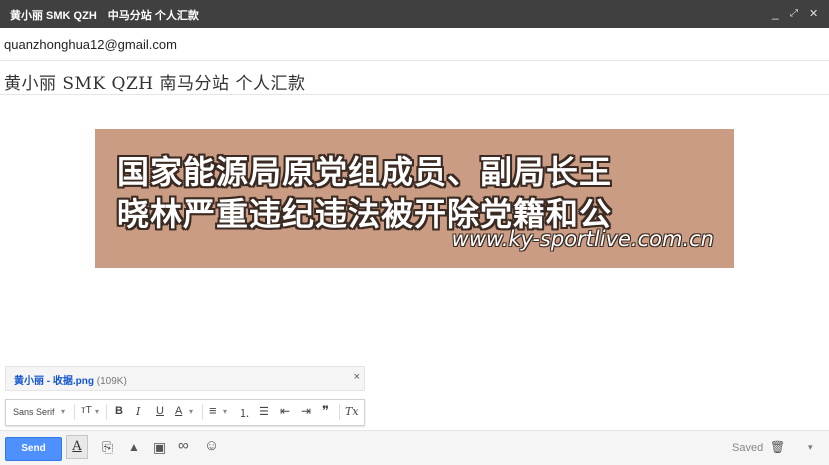 The height and width of the screenshot is (465, 829). I want to click on attachment-name: 黄小丽 - 收据.png (109K), so click(70, 379).